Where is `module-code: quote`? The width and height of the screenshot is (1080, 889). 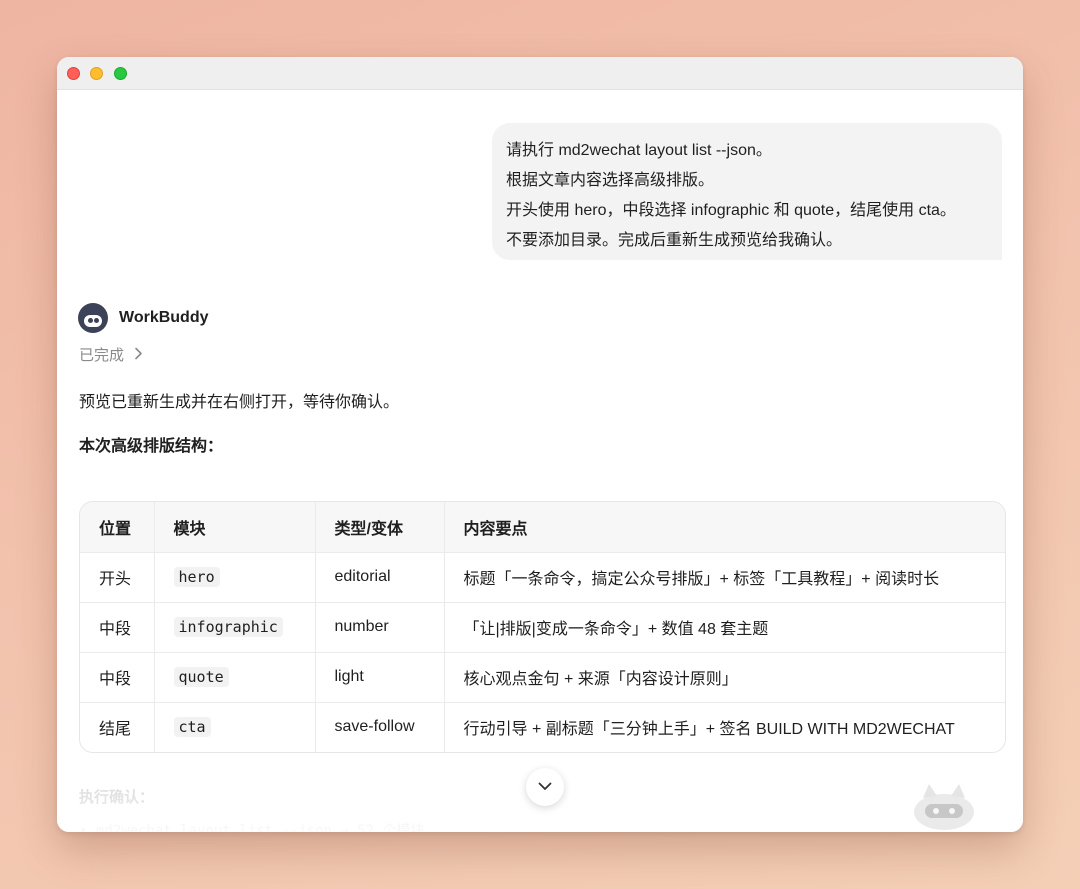 module-code: quote is located at coordinates (201, 676).